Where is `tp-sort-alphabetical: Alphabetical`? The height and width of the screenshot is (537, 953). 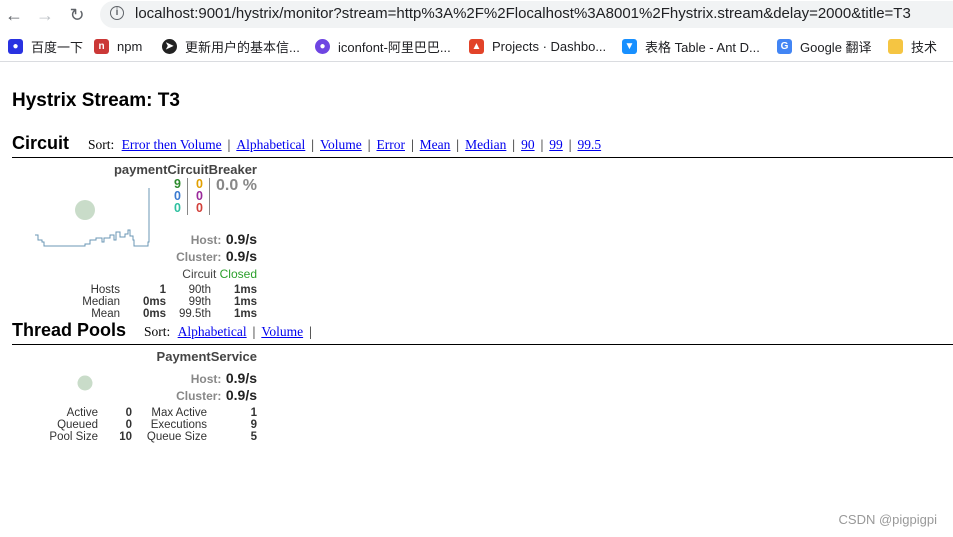 tp-sort-alphabetical: Alphabetical is located at coordinates (212, 331).